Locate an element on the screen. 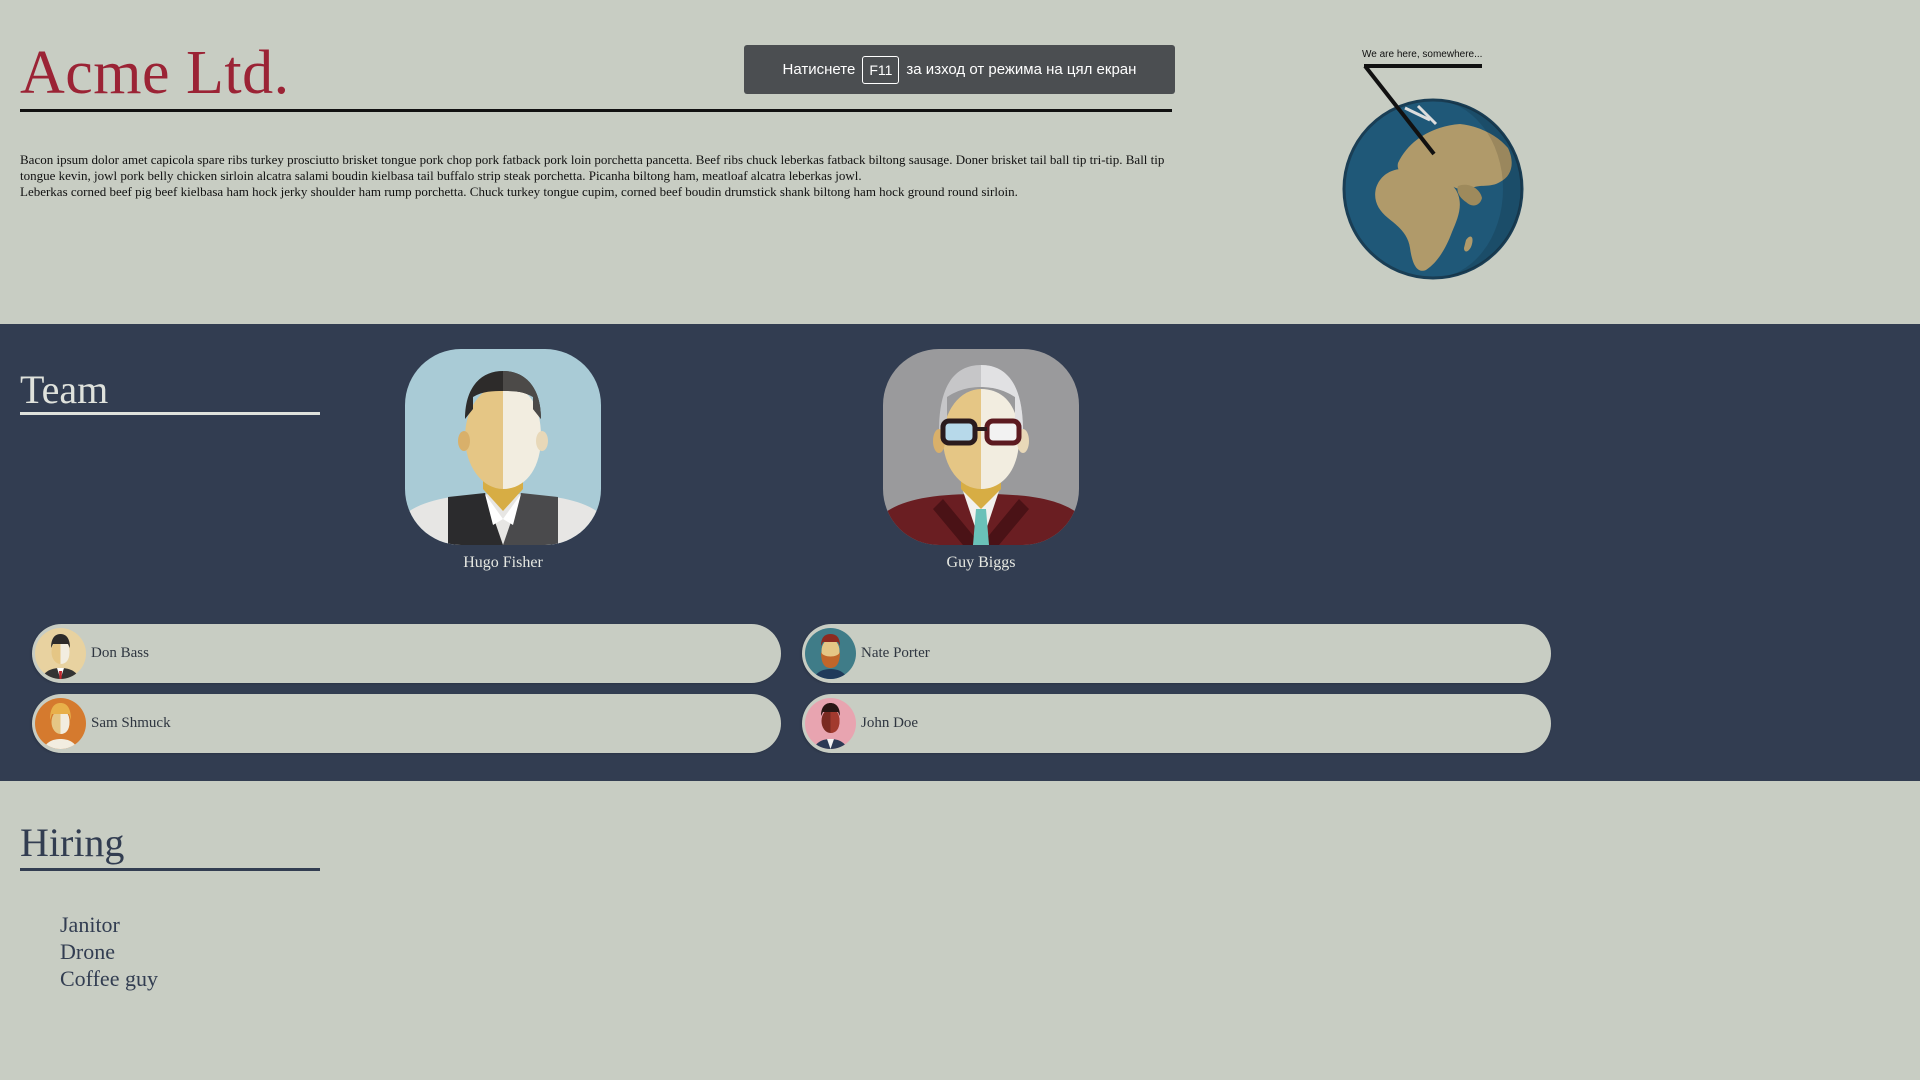 The height and width of the screenshot is (1080, 1920). dark-man-avatar is located at coordinates (830, 723).